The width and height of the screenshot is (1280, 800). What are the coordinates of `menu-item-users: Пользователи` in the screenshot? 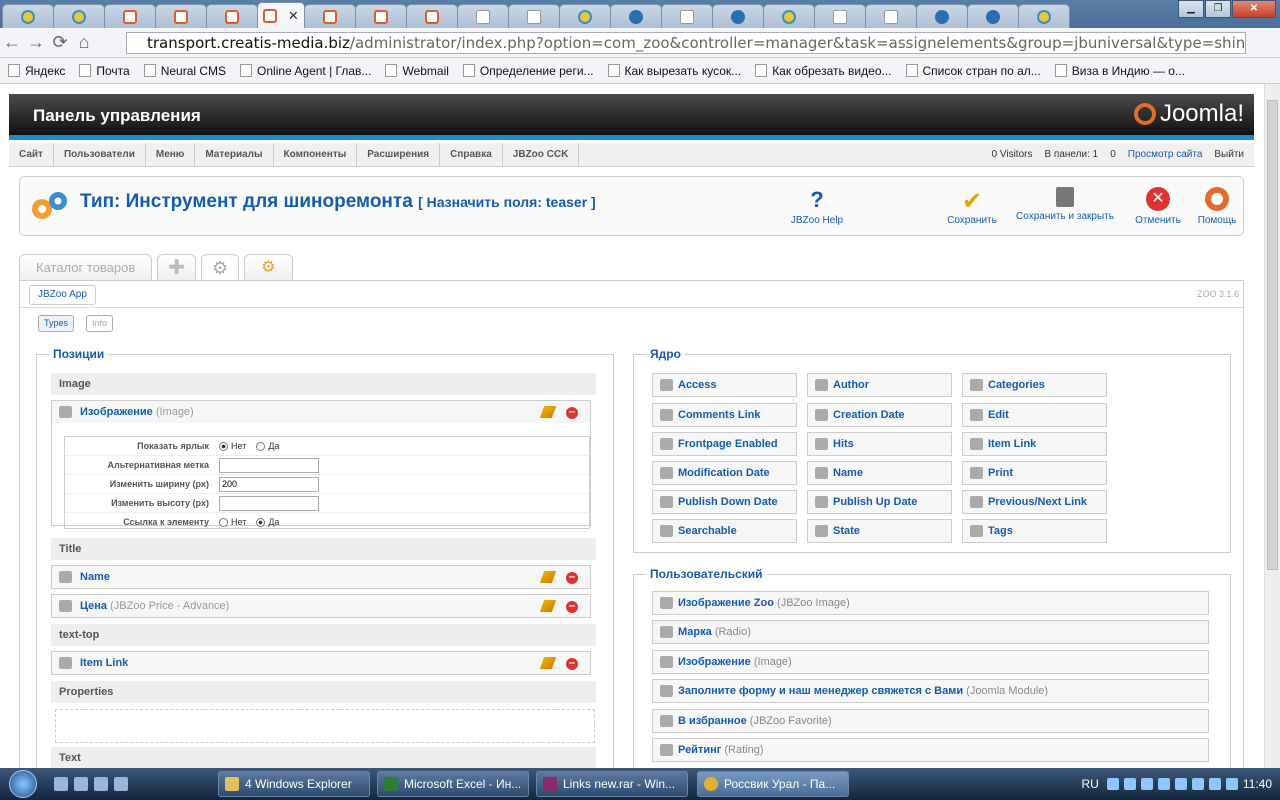 It's located at (100, 154).